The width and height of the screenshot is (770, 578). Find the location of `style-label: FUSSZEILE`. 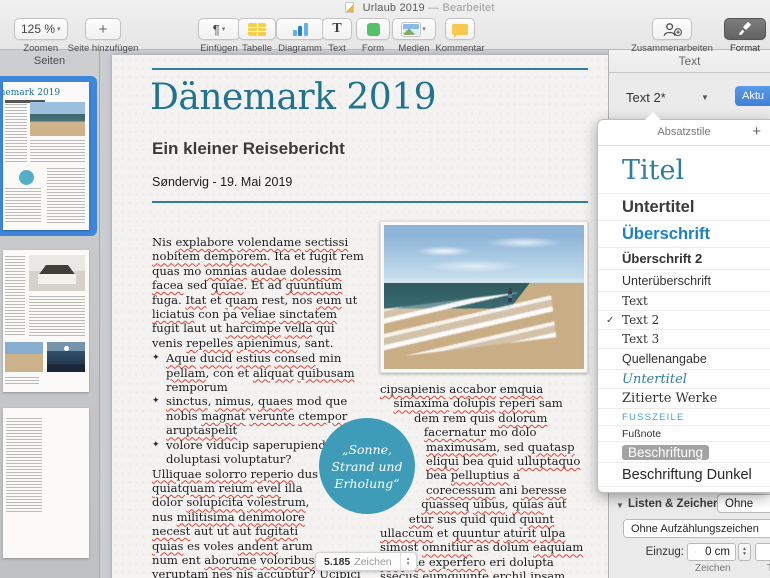

style-label: FUSSZEILE is located at coordinates (653, 417).